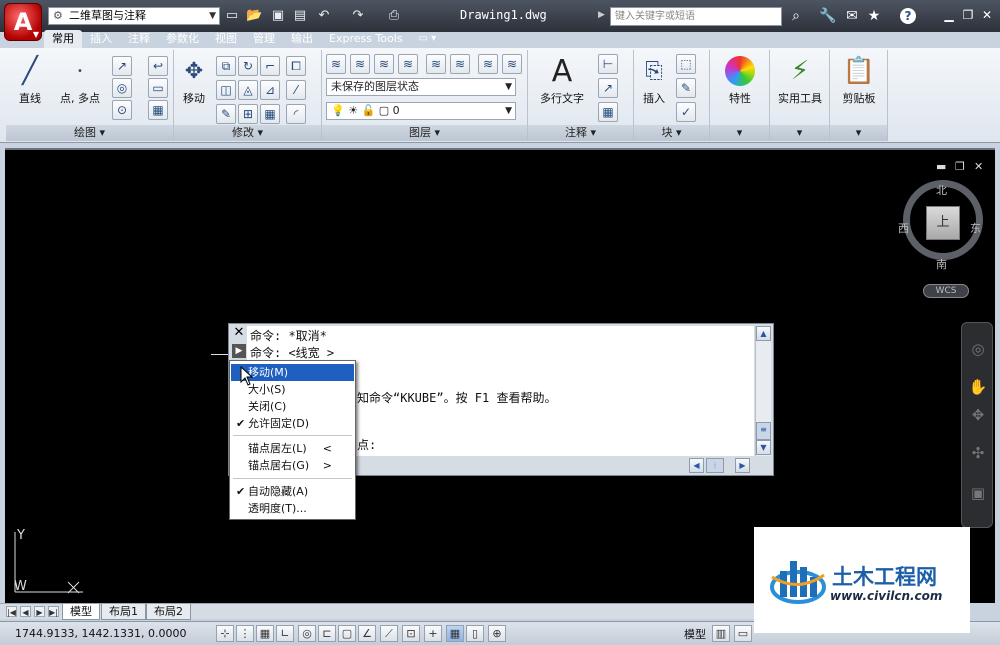 The width and height of the screenshot is (1000, 645). Describe the element at coordinates (226, 66) in the screenshot. I see `copy-icon: ⧉` at that location.